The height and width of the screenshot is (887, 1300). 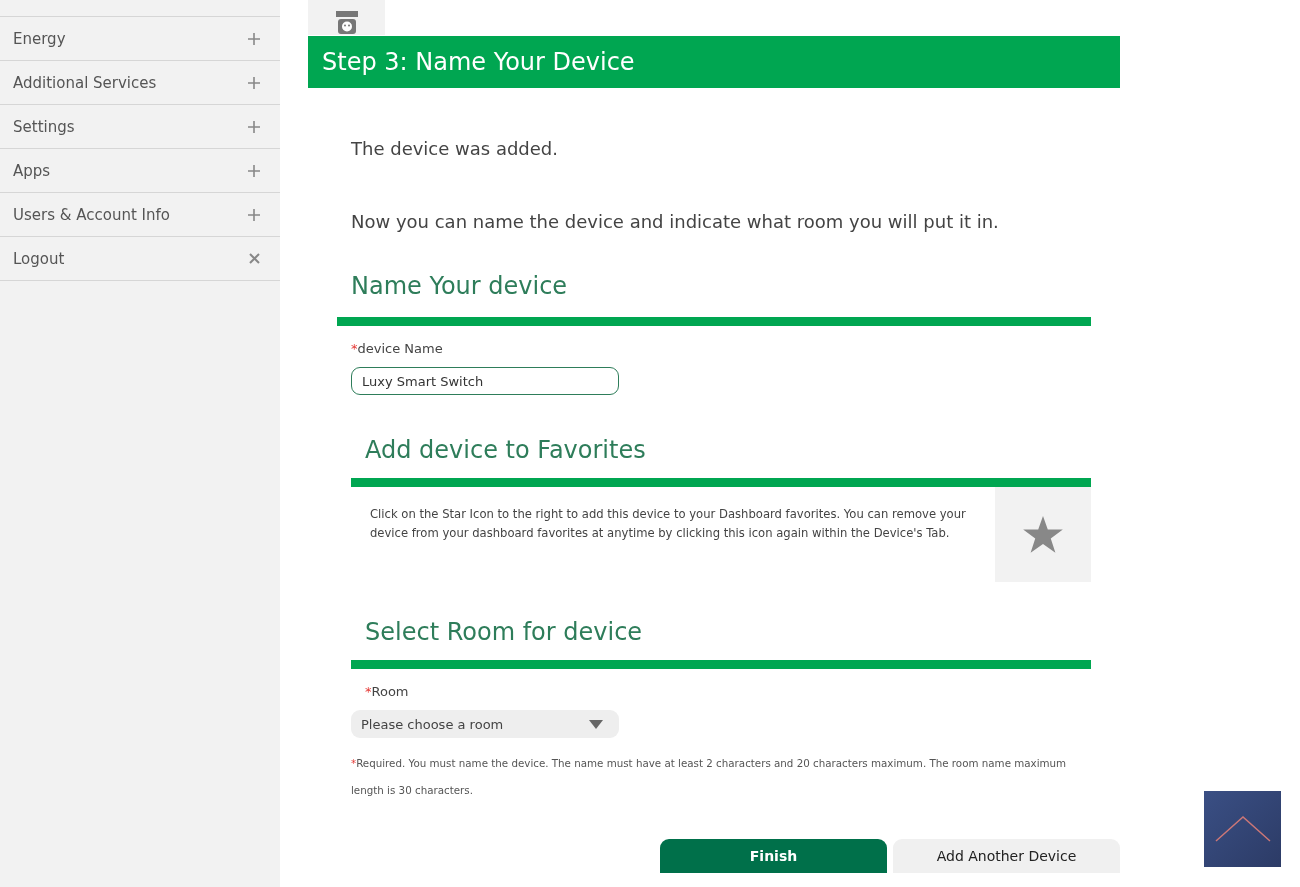 I want to click on add-device-button: Add Another Device, so click(x=1006, y=856).